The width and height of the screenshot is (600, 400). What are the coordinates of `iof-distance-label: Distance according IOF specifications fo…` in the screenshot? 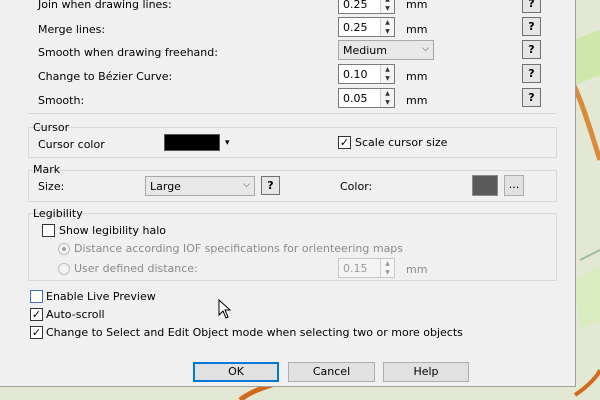 It's located at (239, 248).